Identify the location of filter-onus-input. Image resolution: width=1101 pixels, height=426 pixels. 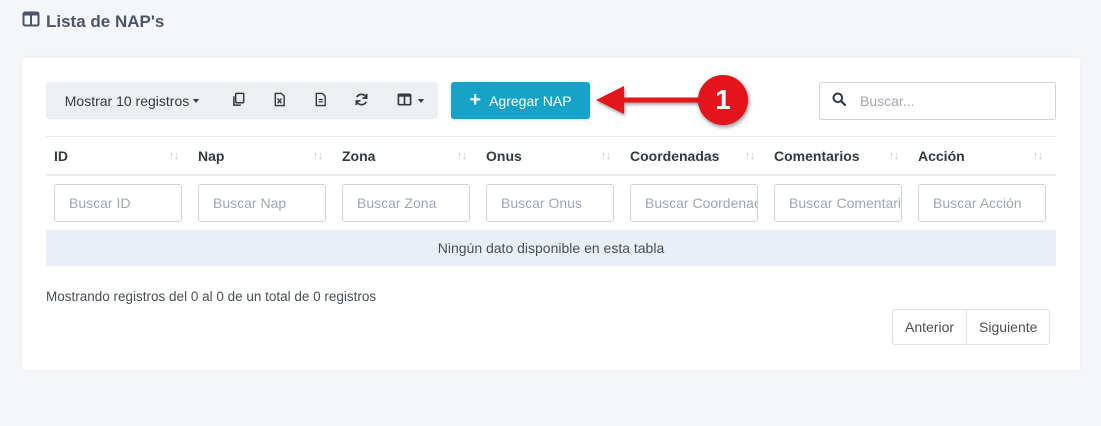
(550, 203).